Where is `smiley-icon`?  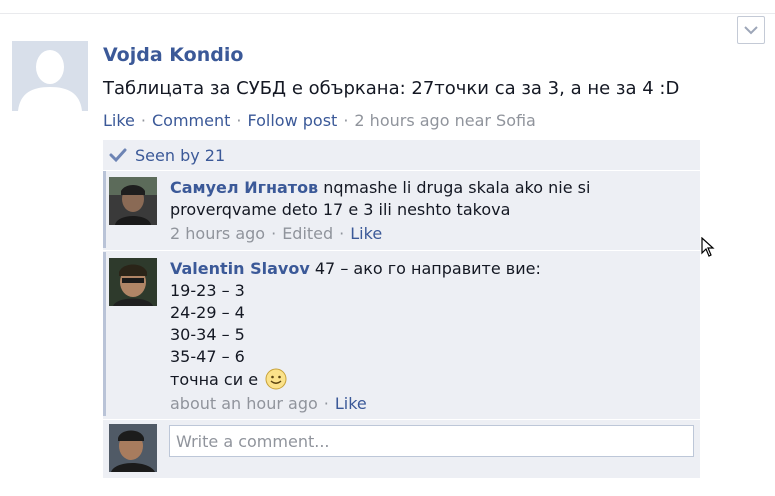 smiley-icon is located at coordinates (276, 379).